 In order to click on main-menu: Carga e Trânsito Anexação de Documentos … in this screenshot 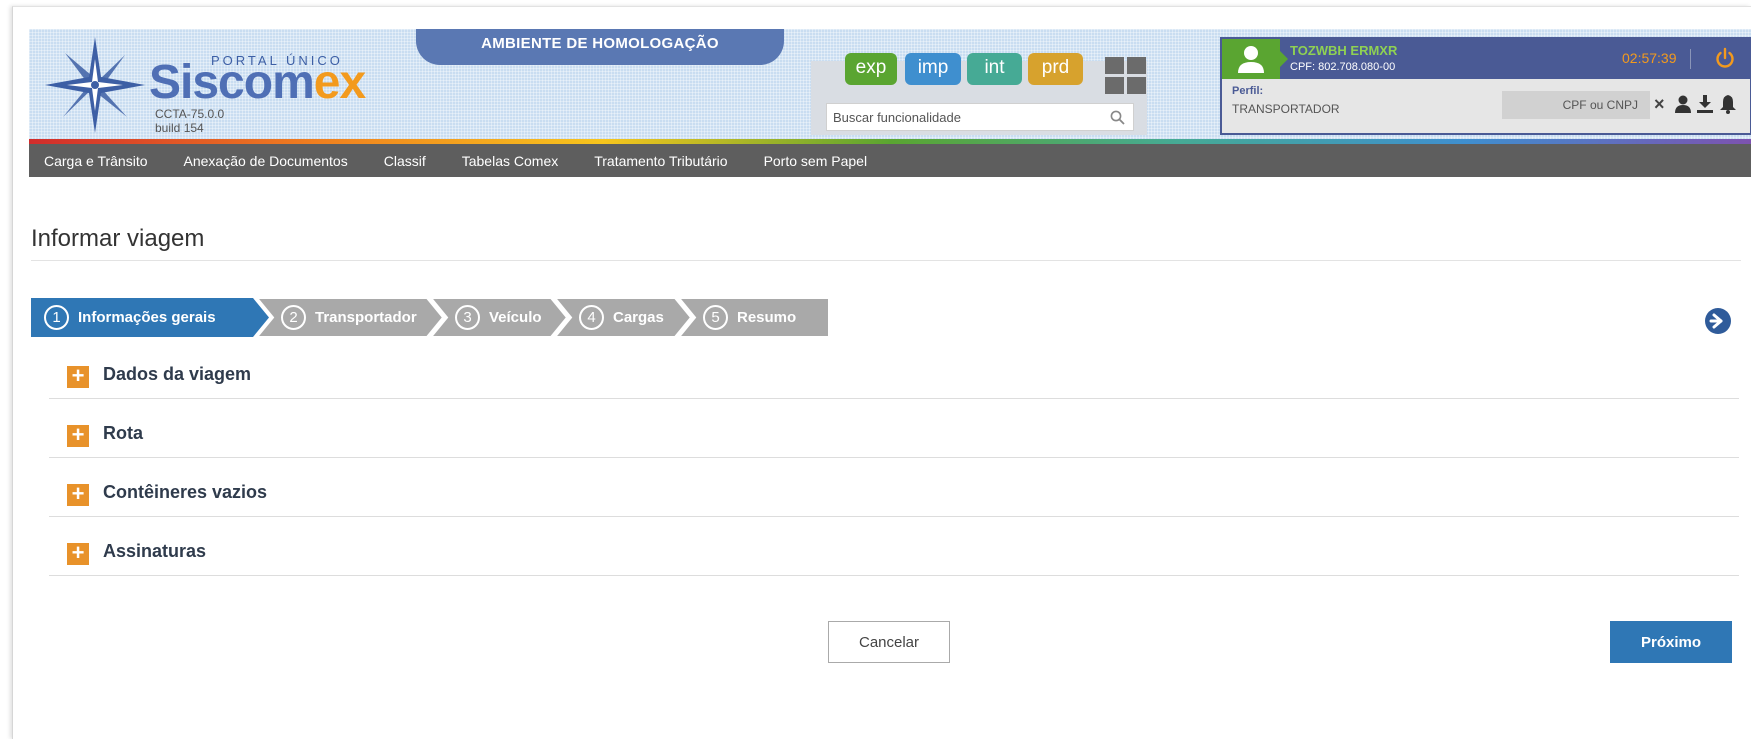, I will do `click(890, 160)`.